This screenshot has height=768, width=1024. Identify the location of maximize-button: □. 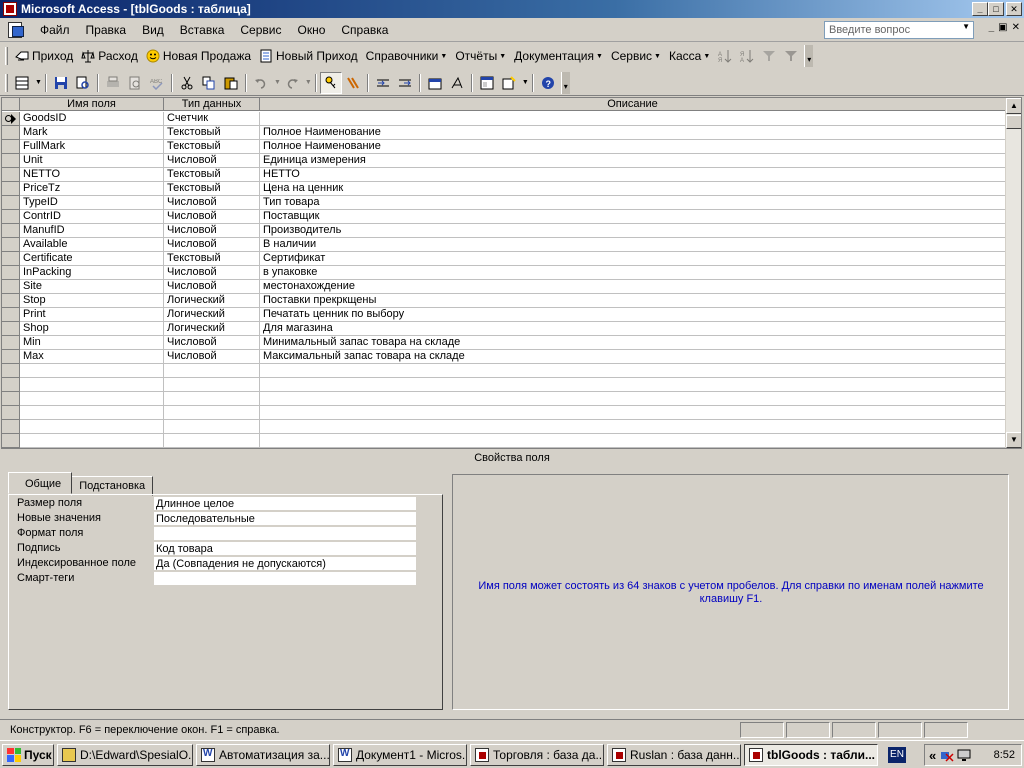
(996, 9).